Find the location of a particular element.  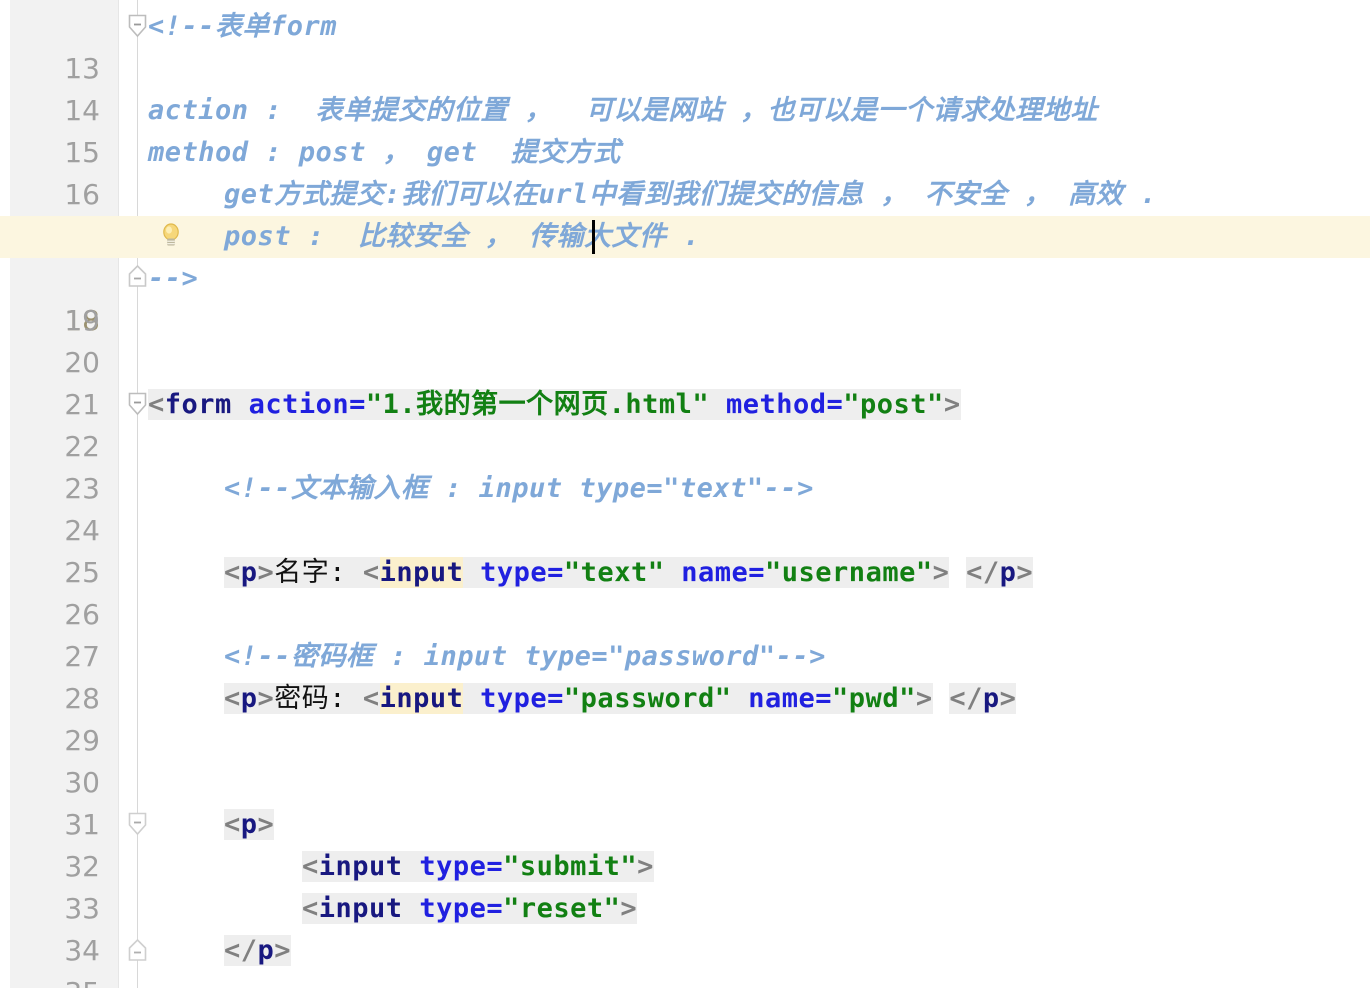

attribute-name-token: method is located at coordinates (776, 404).